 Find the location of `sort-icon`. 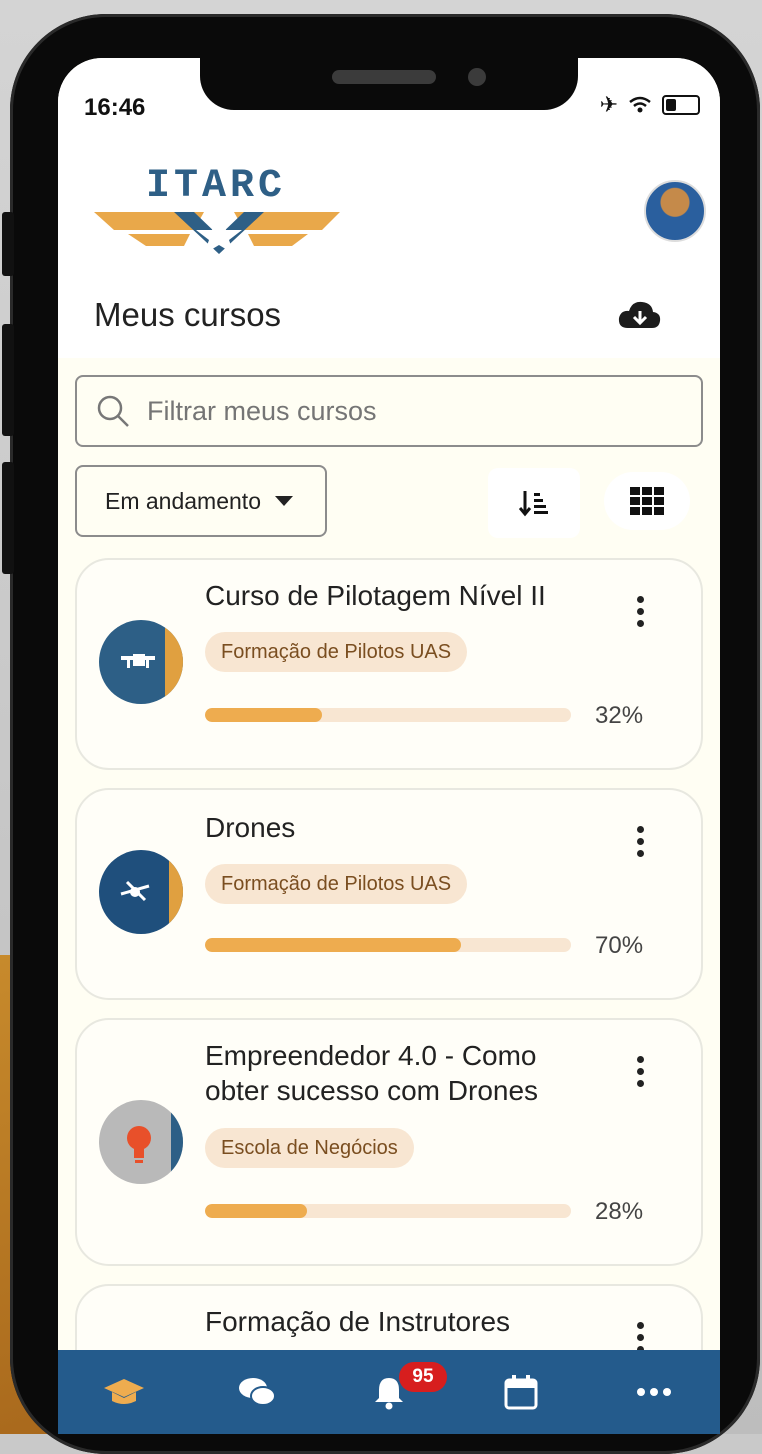

sort-icon is located at coordinates (533, 504).